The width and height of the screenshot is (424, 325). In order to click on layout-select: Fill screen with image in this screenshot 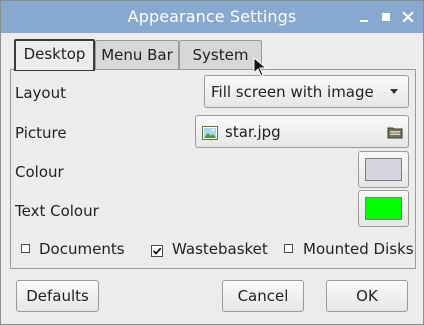, I will do `click(306, 91)`.